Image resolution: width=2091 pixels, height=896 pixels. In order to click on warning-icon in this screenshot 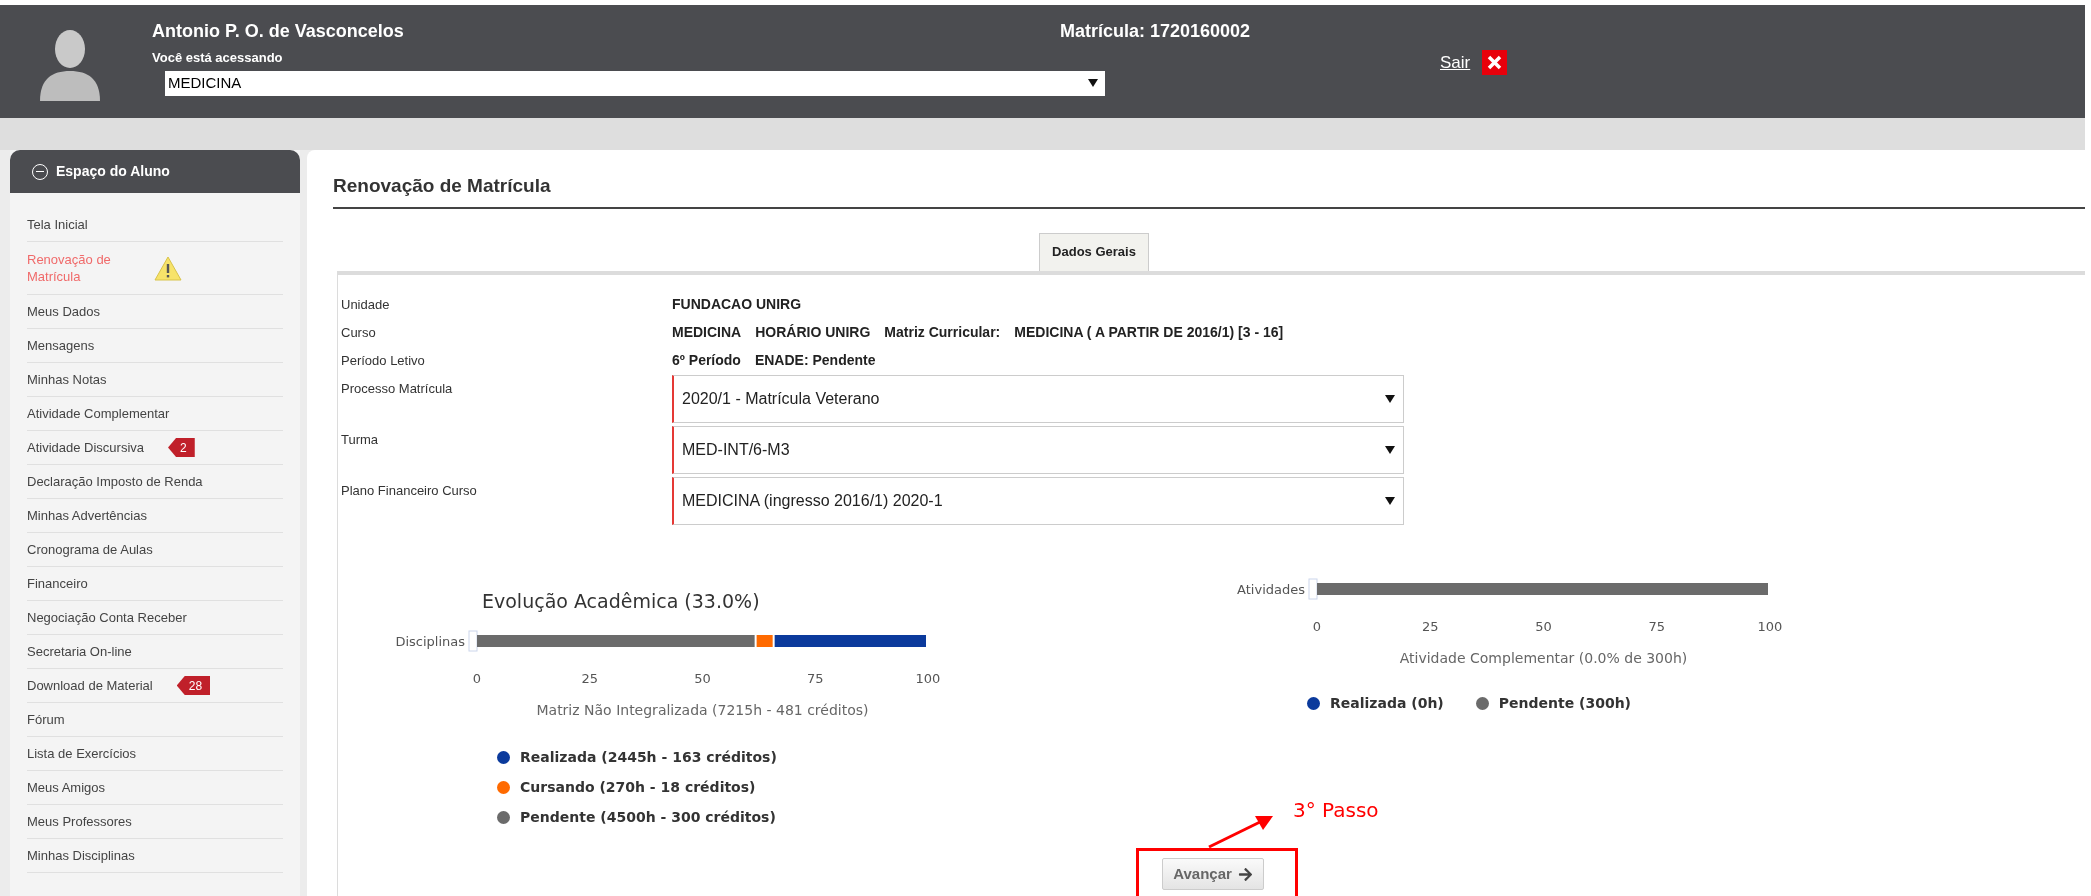, I will do `click(168, 268)`.